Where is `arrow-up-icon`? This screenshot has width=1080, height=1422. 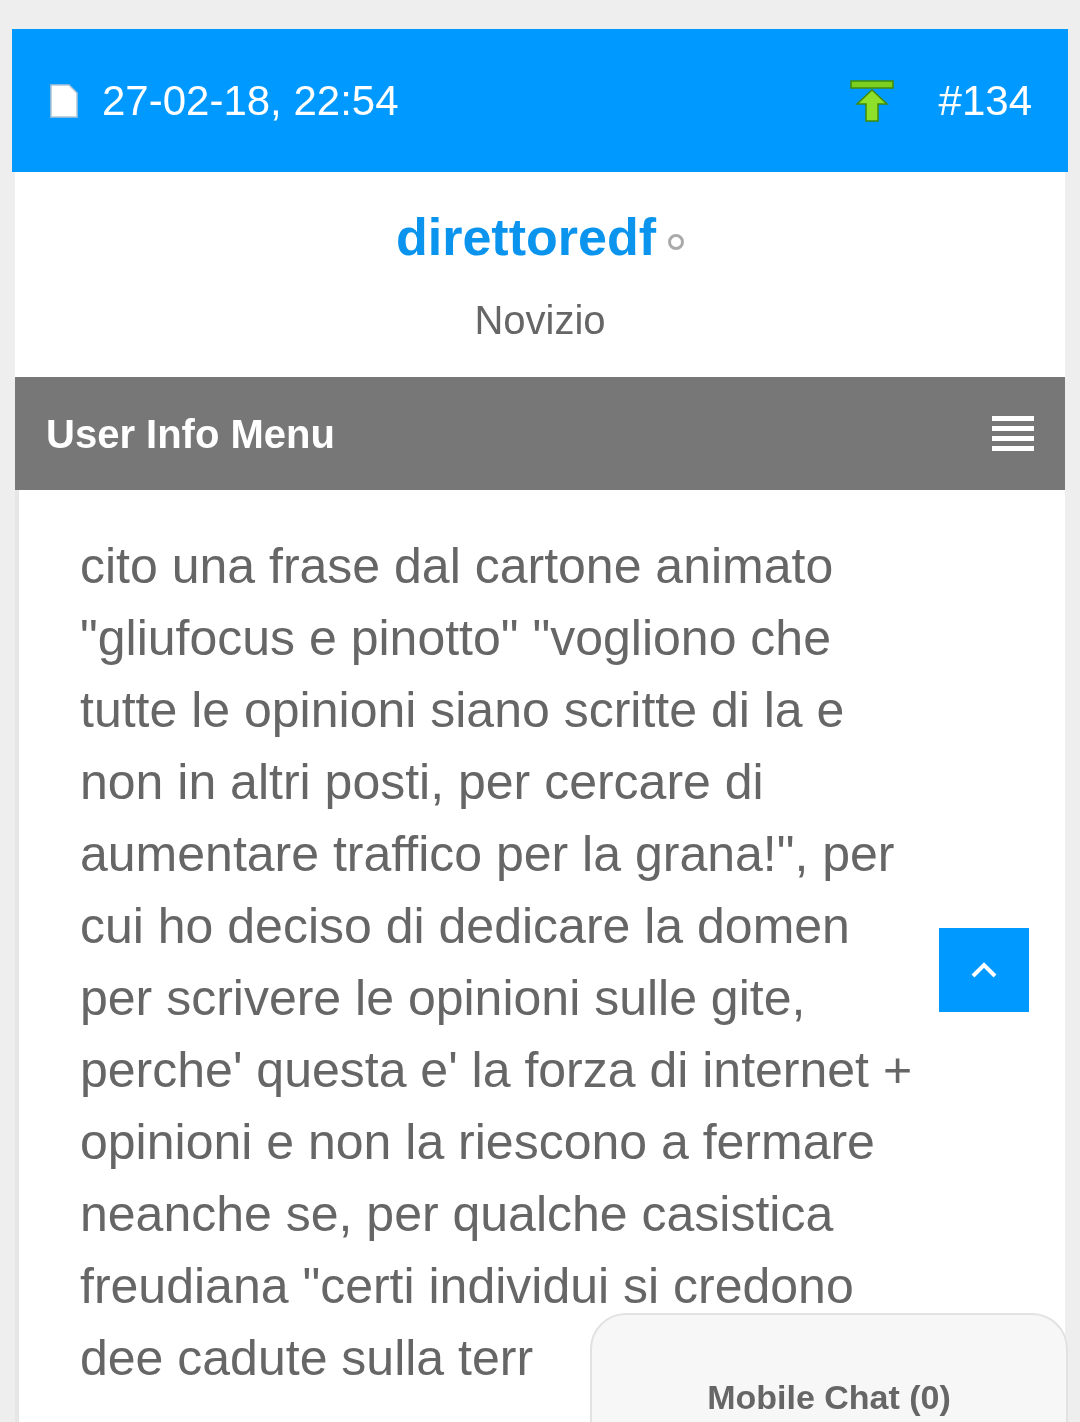
arrow-up-icon is located at coordinates (871, 100).